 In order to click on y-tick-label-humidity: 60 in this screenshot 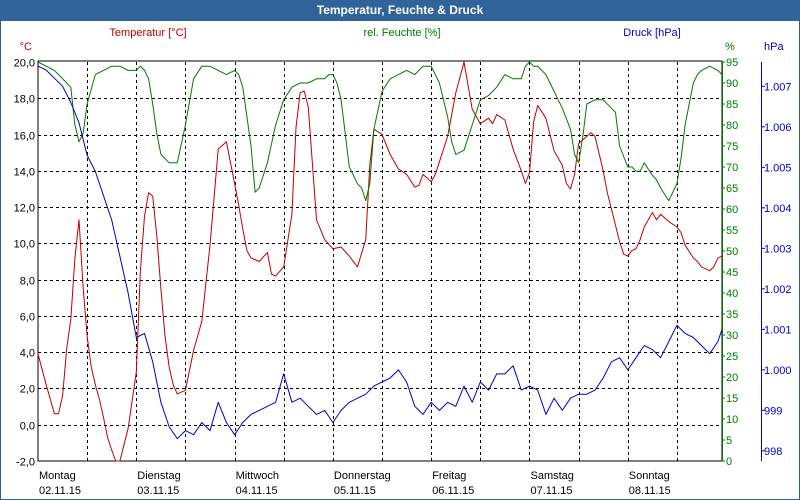, I will do `click(732, 210)`.